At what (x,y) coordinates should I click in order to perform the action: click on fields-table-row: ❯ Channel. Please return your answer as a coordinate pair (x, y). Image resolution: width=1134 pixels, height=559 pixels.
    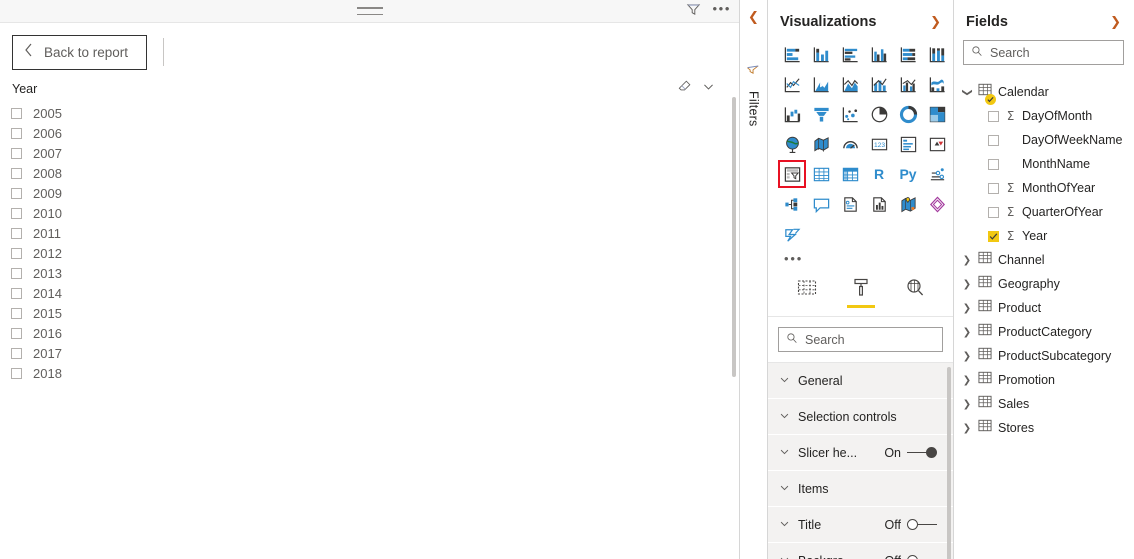
    Looking at the image, I should click on (1043, 260).